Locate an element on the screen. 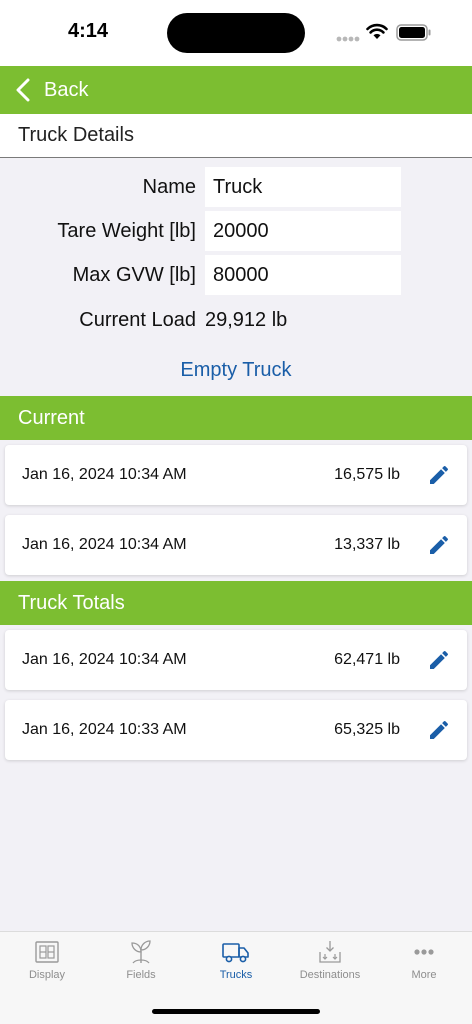  status-bar: 4:14 is located at coordinates (236, 33).